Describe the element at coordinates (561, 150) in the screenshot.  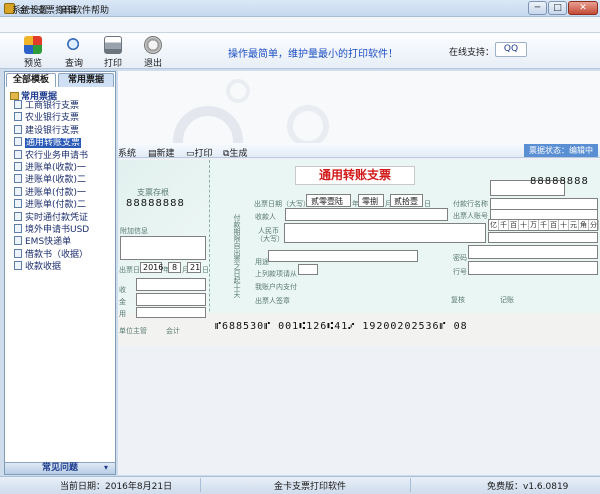
I see `status-badge: 票据状态：编辑中` at that location.